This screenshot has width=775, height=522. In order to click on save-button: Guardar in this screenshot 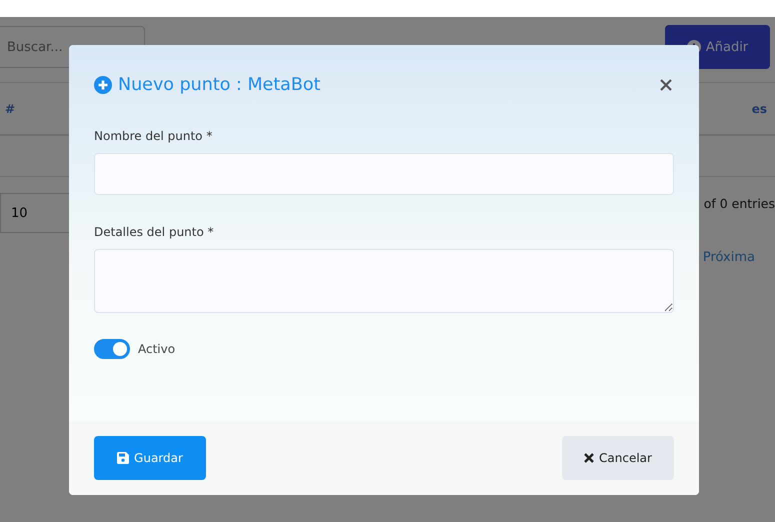, I will do `click(150, 458)`.